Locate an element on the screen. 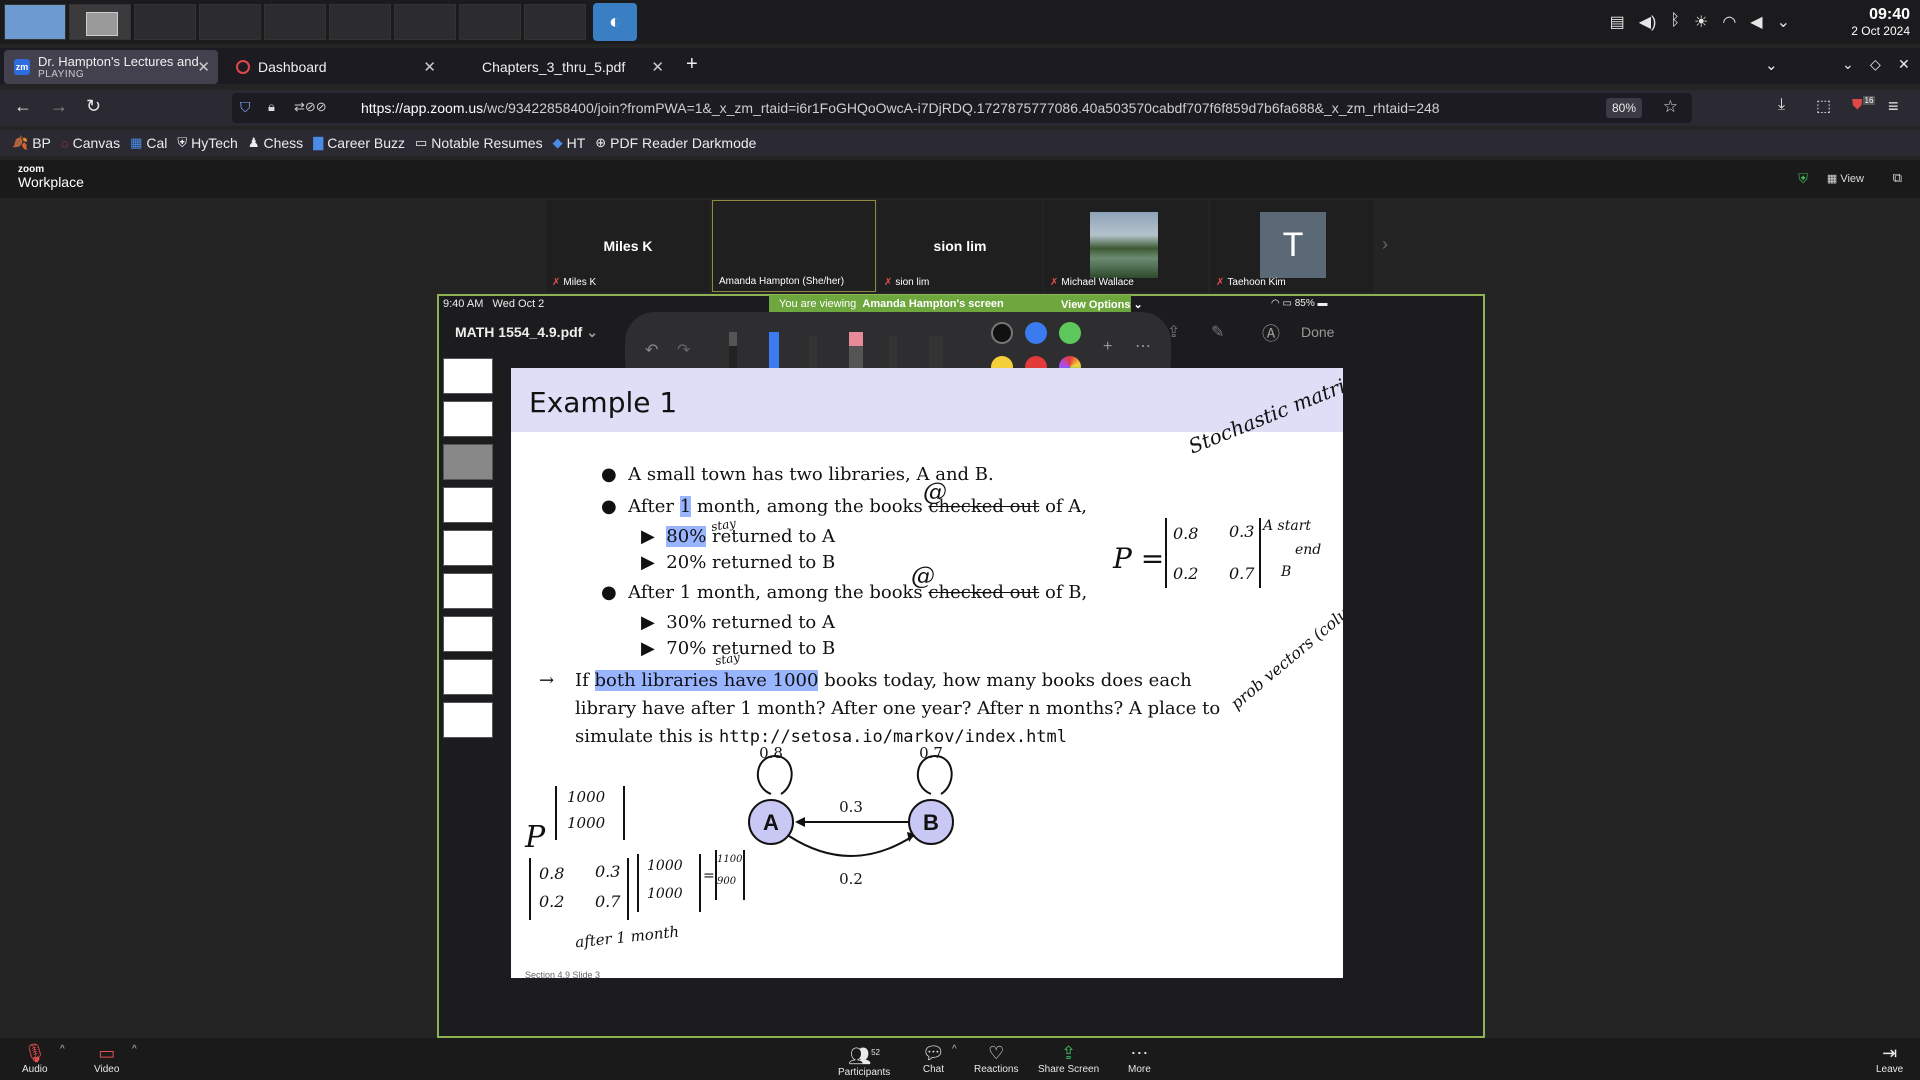 This screenshot has width=1920, height=1080. new-tab-button: + is located at coordinates (692, 64).